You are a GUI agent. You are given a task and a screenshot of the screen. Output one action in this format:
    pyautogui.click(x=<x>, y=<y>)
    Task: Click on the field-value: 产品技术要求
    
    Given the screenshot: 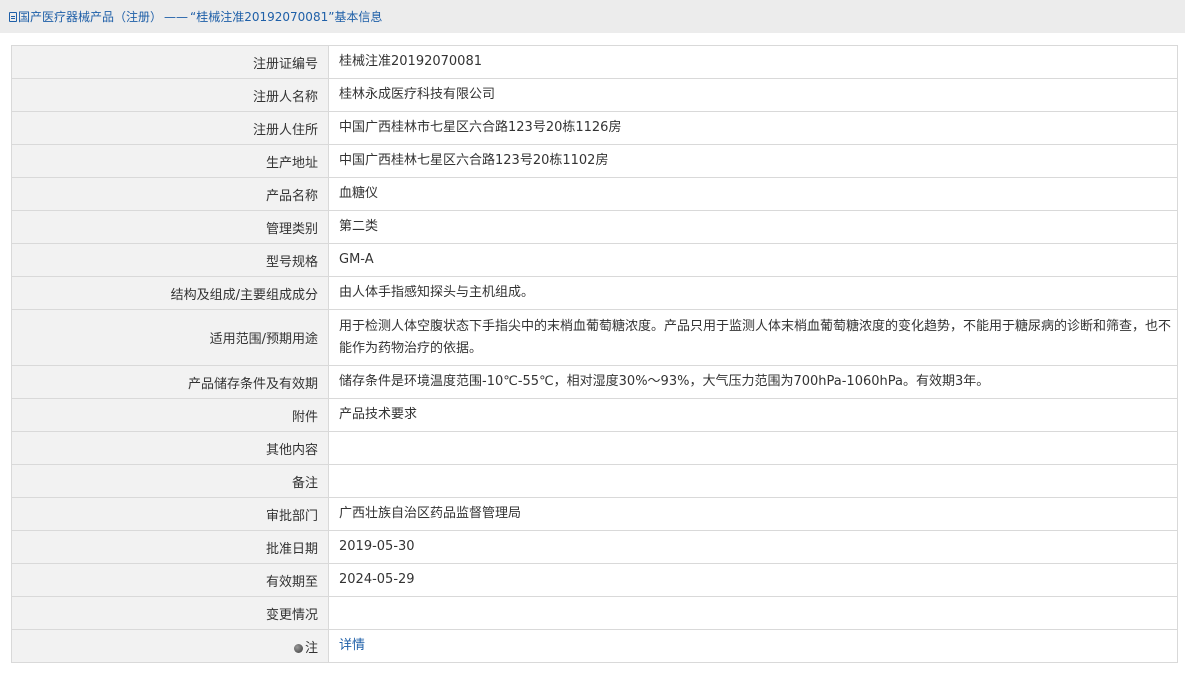 What is the action you would take?
    pyautogui.click(x=753, y=415)
    